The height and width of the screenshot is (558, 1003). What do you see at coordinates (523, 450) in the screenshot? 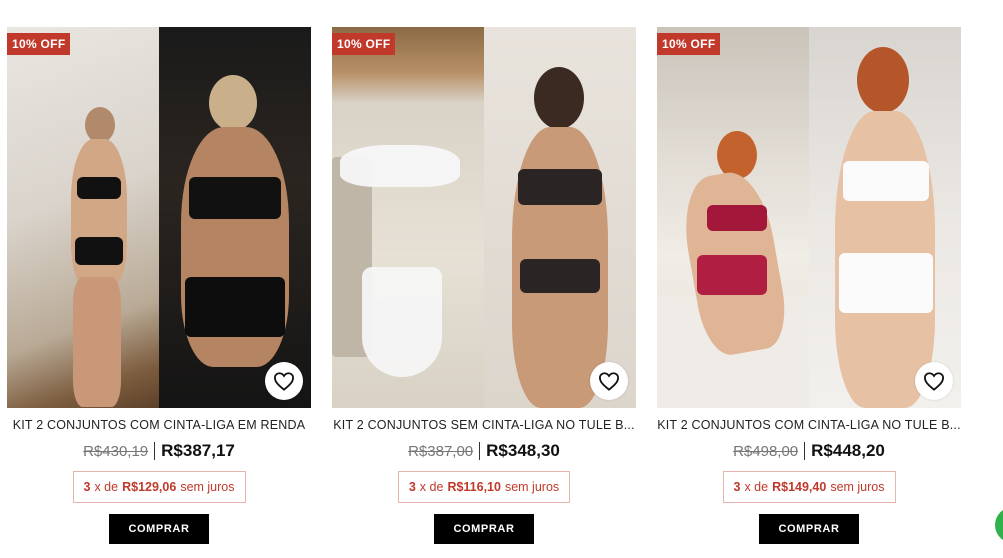
I see `current-price: R$348,30` at bounding box center [523, 450].